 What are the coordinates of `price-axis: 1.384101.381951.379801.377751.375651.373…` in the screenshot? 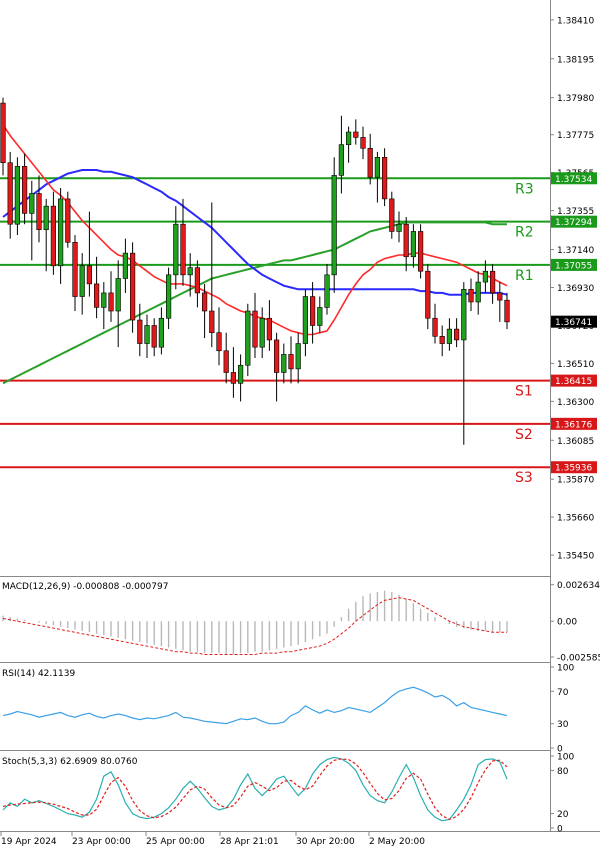 It's located at (572, 289).